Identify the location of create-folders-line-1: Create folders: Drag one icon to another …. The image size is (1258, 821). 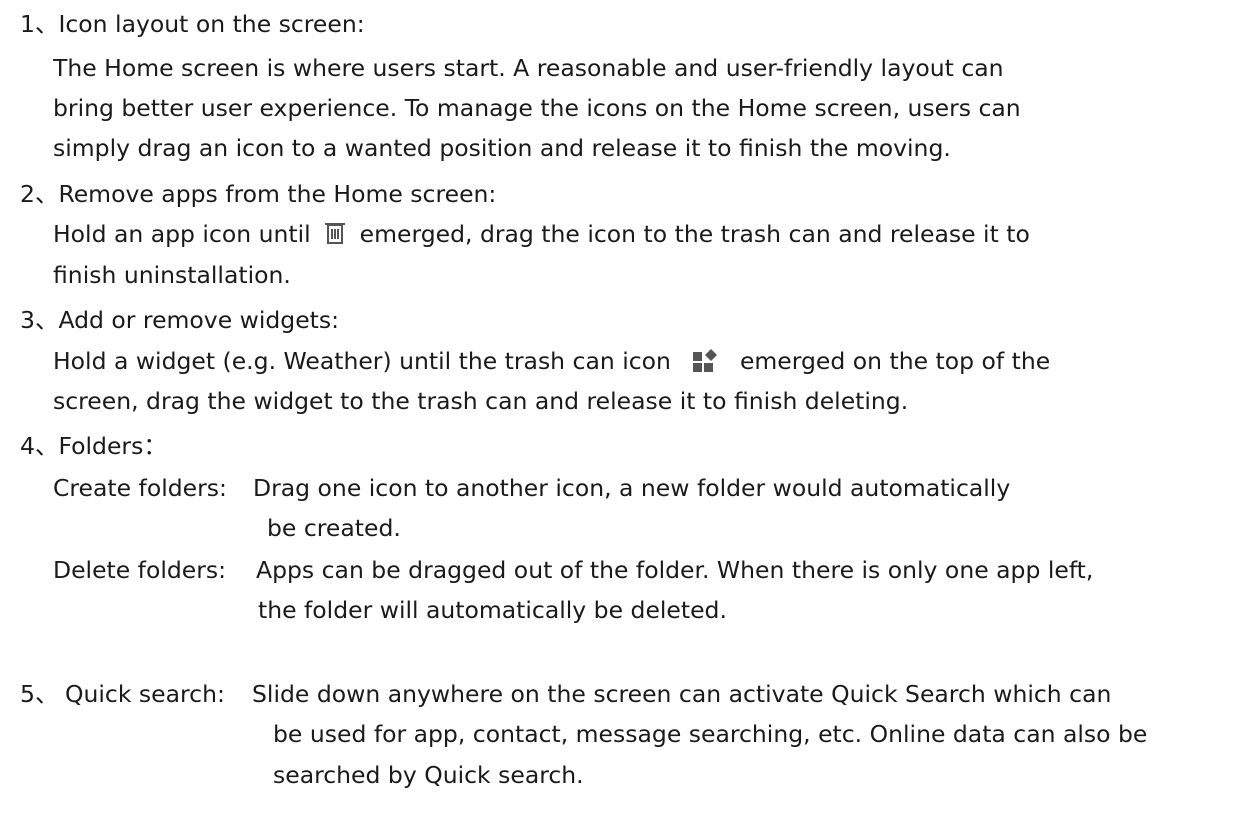
(531, 488).